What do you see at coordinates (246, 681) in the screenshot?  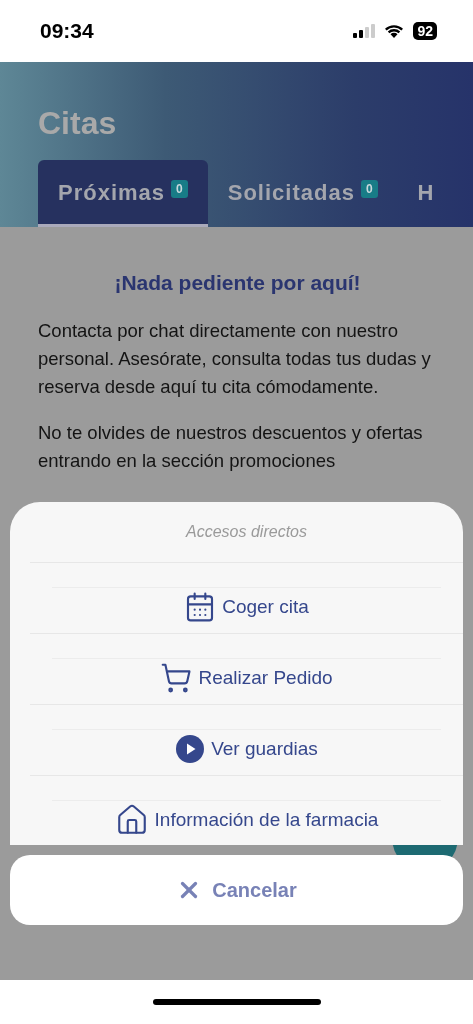 I see `action-item: Realizar Pedido` at bounding box center [246, 681].